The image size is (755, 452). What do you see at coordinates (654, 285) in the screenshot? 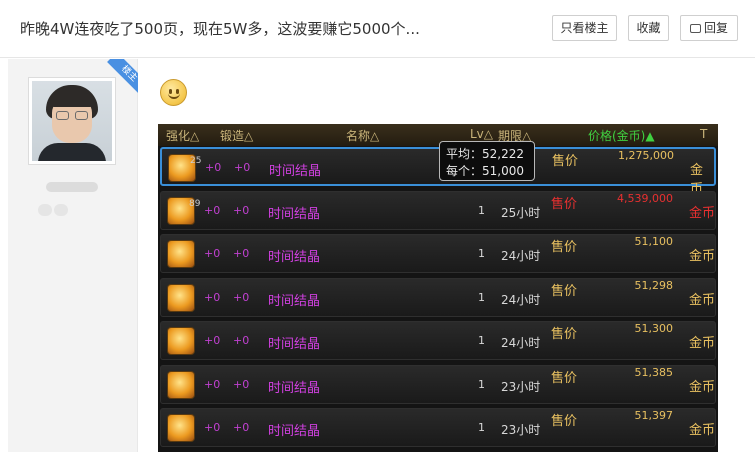
I see `price-value: 51,298` at bounding box center [654, 285].